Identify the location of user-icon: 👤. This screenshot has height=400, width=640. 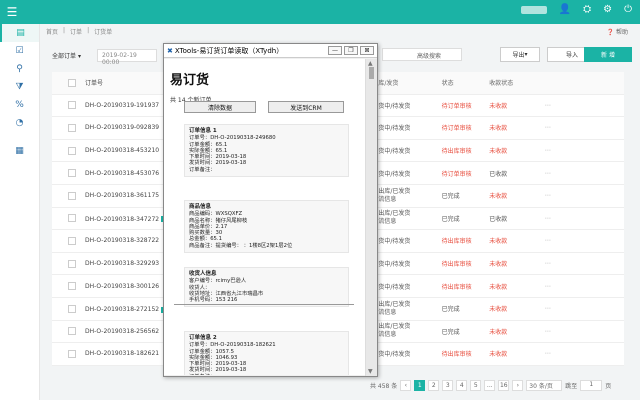
(565, 9).